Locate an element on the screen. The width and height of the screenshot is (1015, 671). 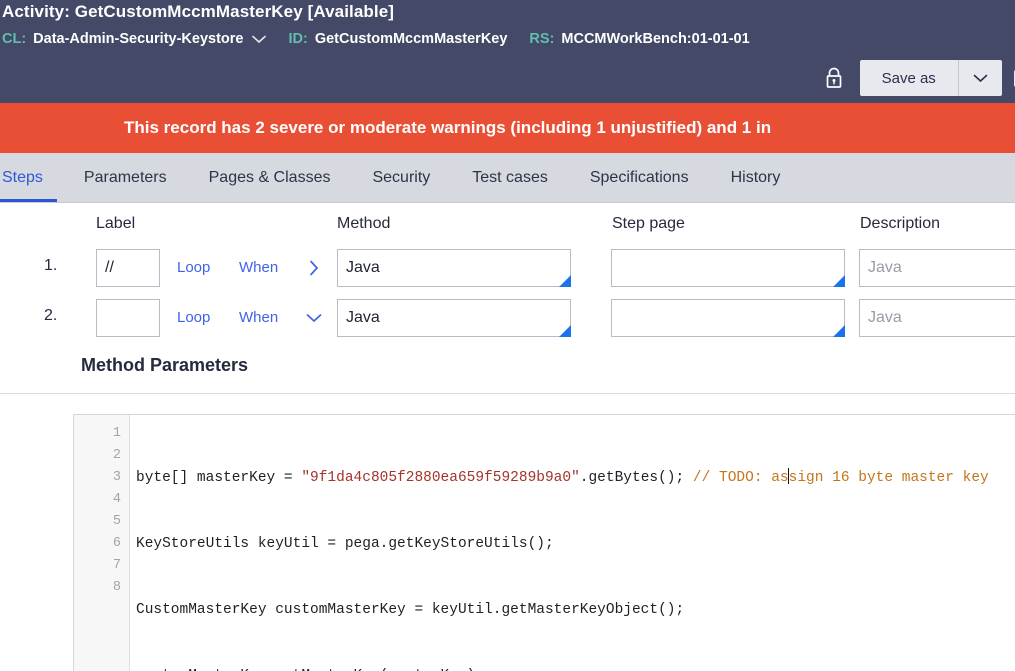
column-header-label: Label is located at coordinates (116, 223).